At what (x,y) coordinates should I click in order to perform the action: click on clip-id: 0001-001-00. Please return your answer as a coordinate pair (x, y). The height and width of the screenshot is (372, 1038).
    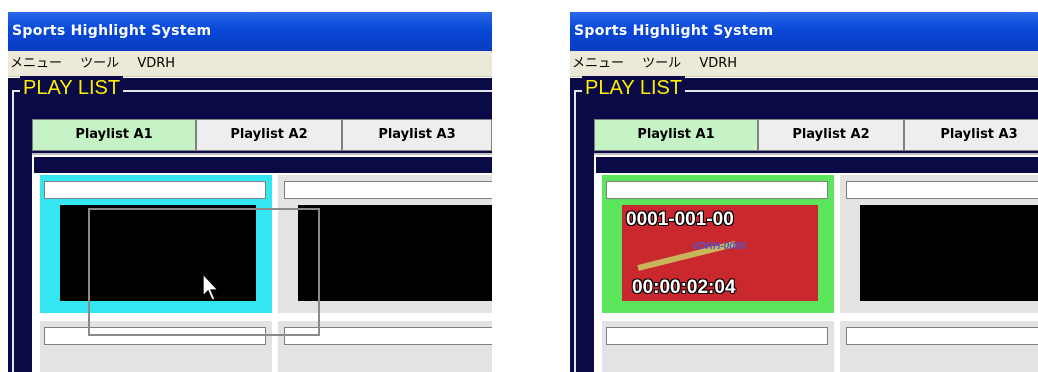
    Looking at the image, I should click on (680, 219).